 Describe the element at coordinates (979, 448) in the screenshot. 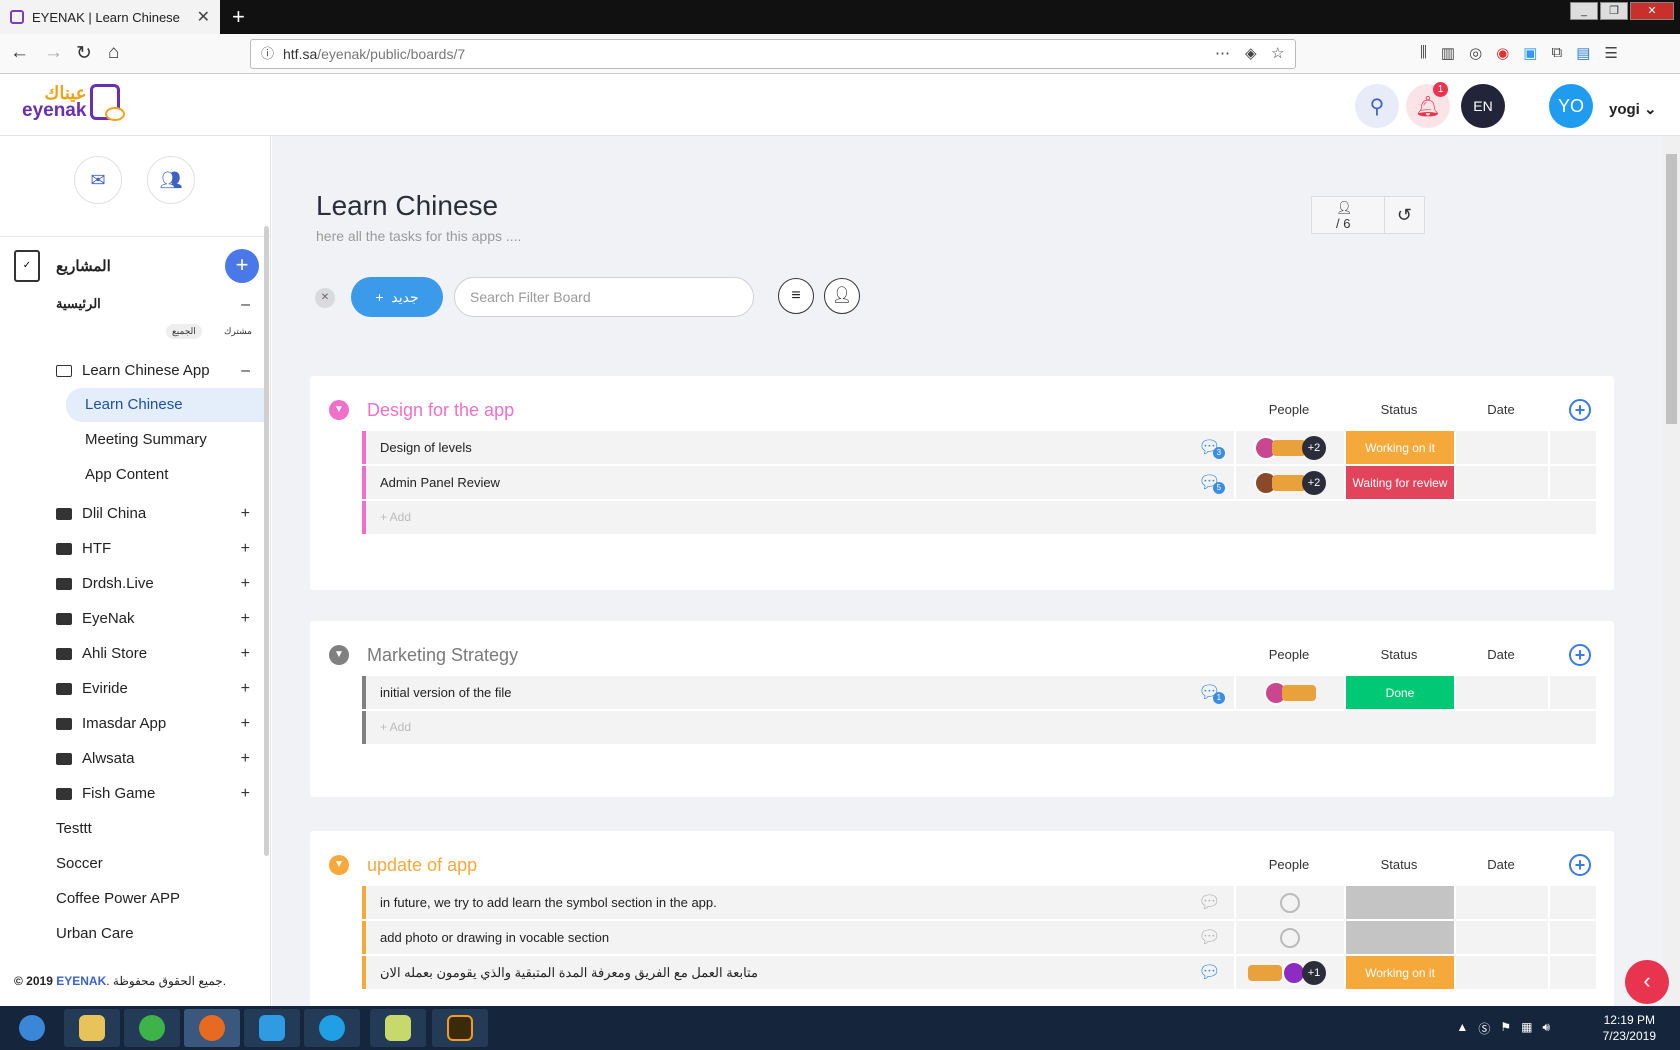

I see `table-row: Design of levels 💬︎ 3 +2 Working on it` at that location.